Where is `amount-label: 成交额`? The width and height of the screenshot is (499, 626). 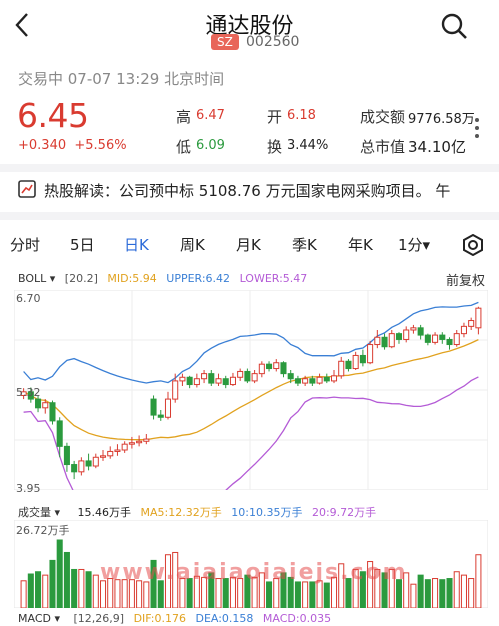 amount-label: 成交额 is located at coordinates (383, 117).